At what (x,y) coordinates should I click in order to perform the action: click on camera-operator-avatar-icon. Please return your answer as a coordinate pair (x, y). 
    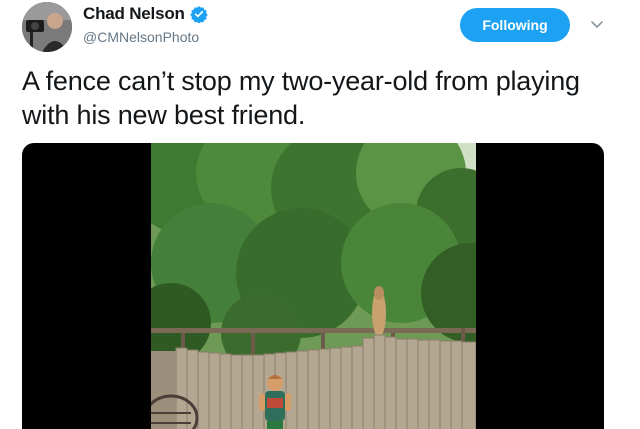
    Looking at the image, I should click on (47, 27).